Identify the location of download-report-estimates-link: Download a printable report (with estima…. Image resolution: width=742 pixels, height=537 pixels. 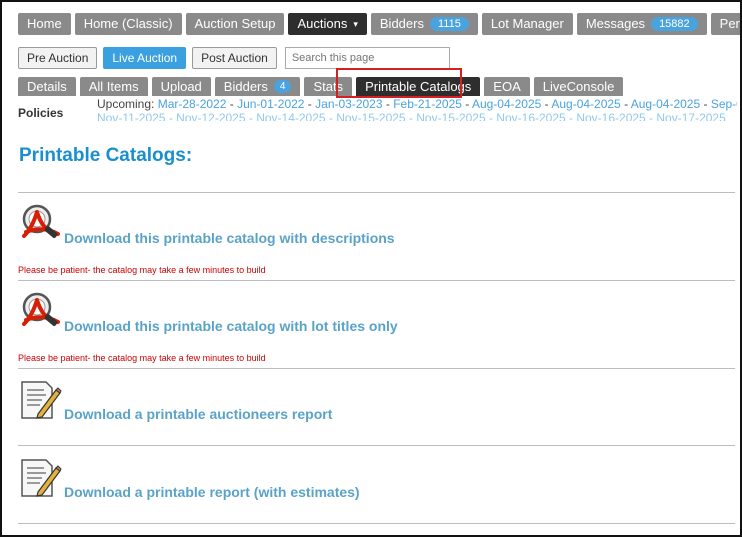
(212, 492).